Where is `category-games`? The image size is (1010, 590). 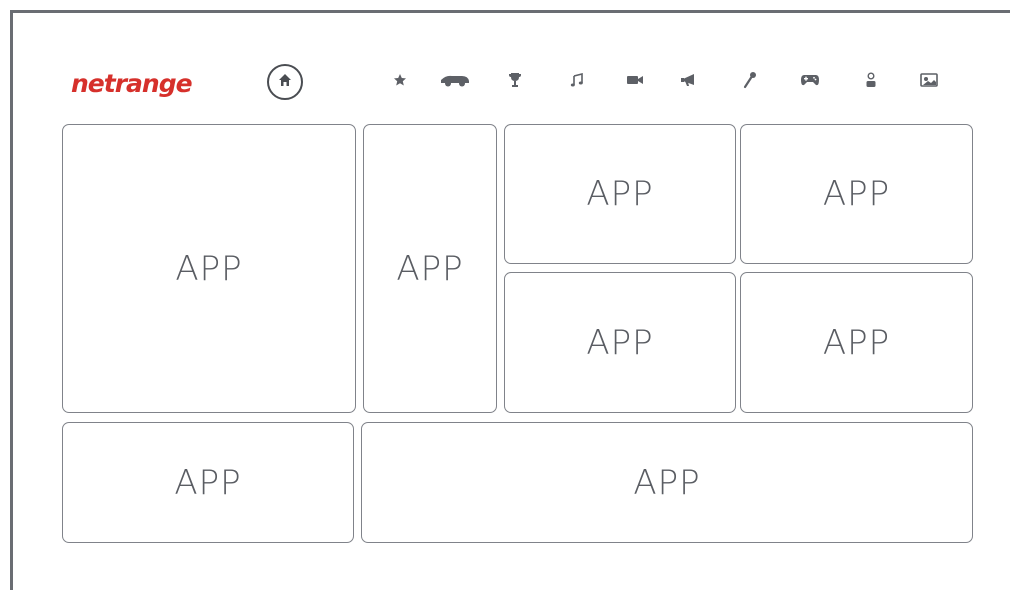
category-games is located at coordinates (810, 82).